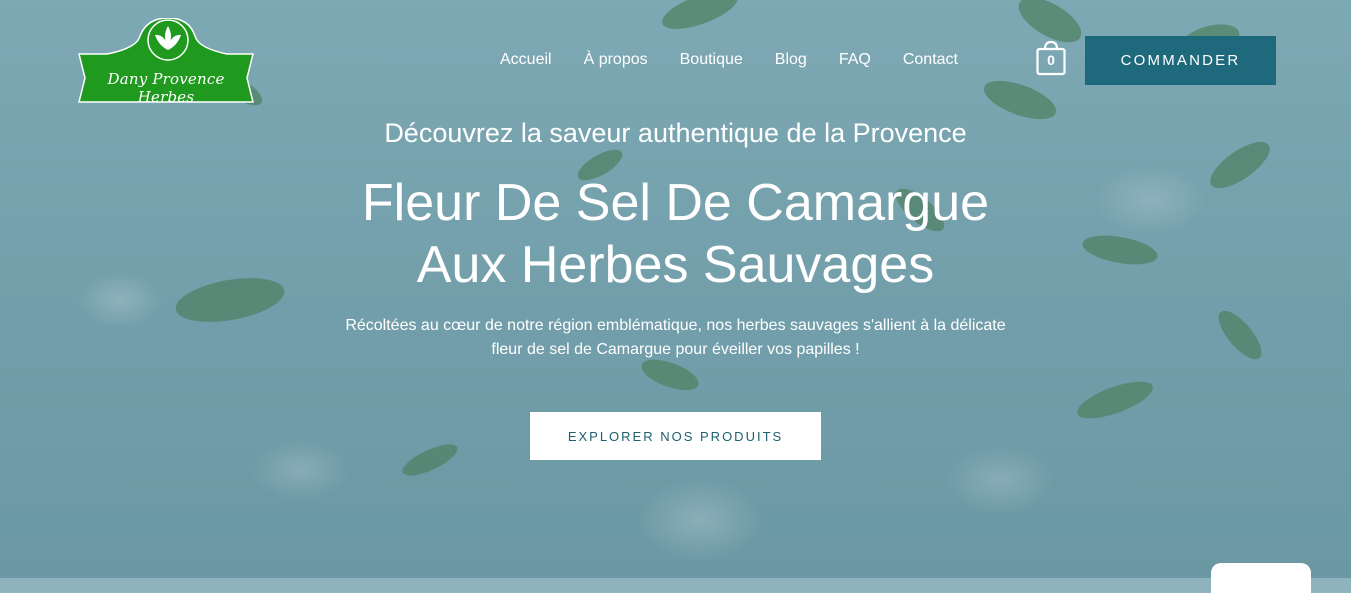 The height and width of the screenshot is (593, 1351). I want to click on nav-item-boutique: Boutique, so click(711, 60).